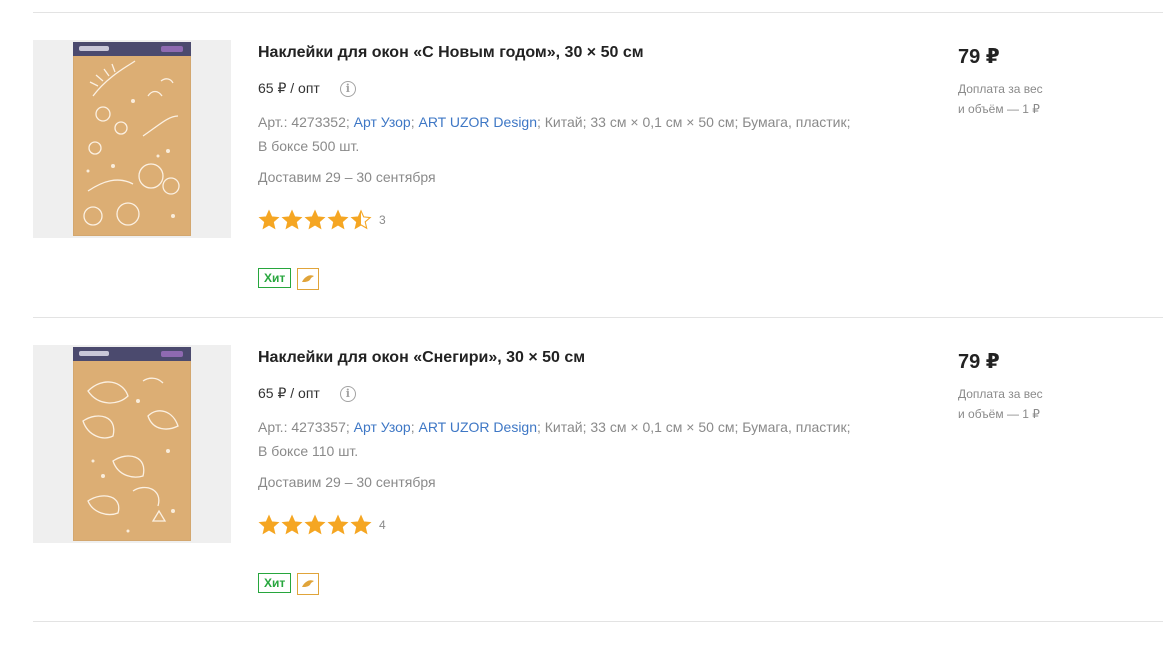 The image size is (1163, 650). Describe the element at coordinates (304, 122) in the screenshot. I see `article-number: Арт.: 4273352;` at that location.